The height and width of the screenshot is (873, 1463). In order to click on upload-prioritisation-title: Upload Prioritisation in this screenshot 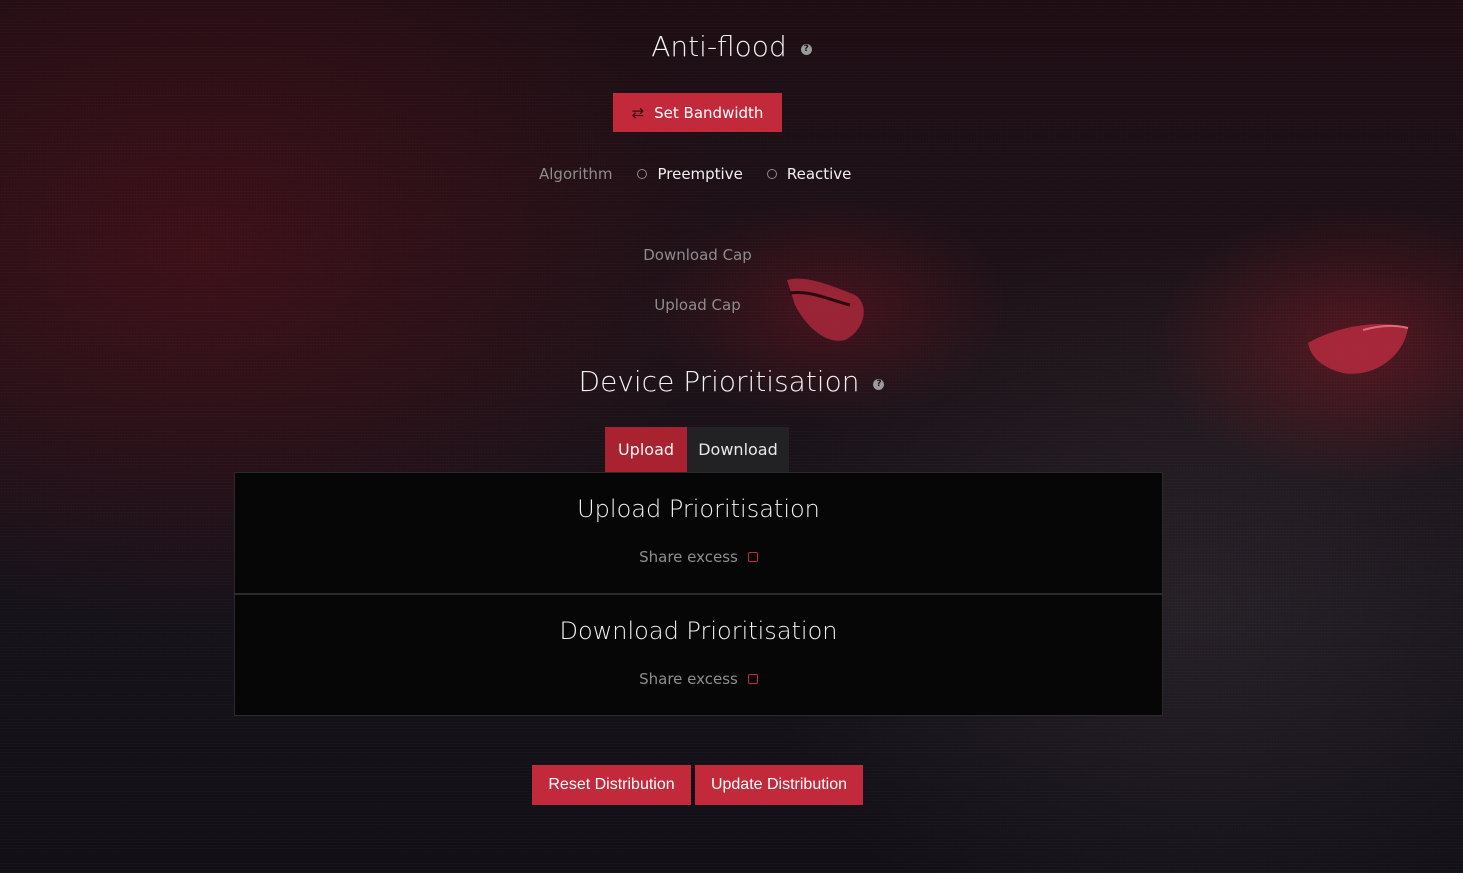, I will do `click(698, 509)`.